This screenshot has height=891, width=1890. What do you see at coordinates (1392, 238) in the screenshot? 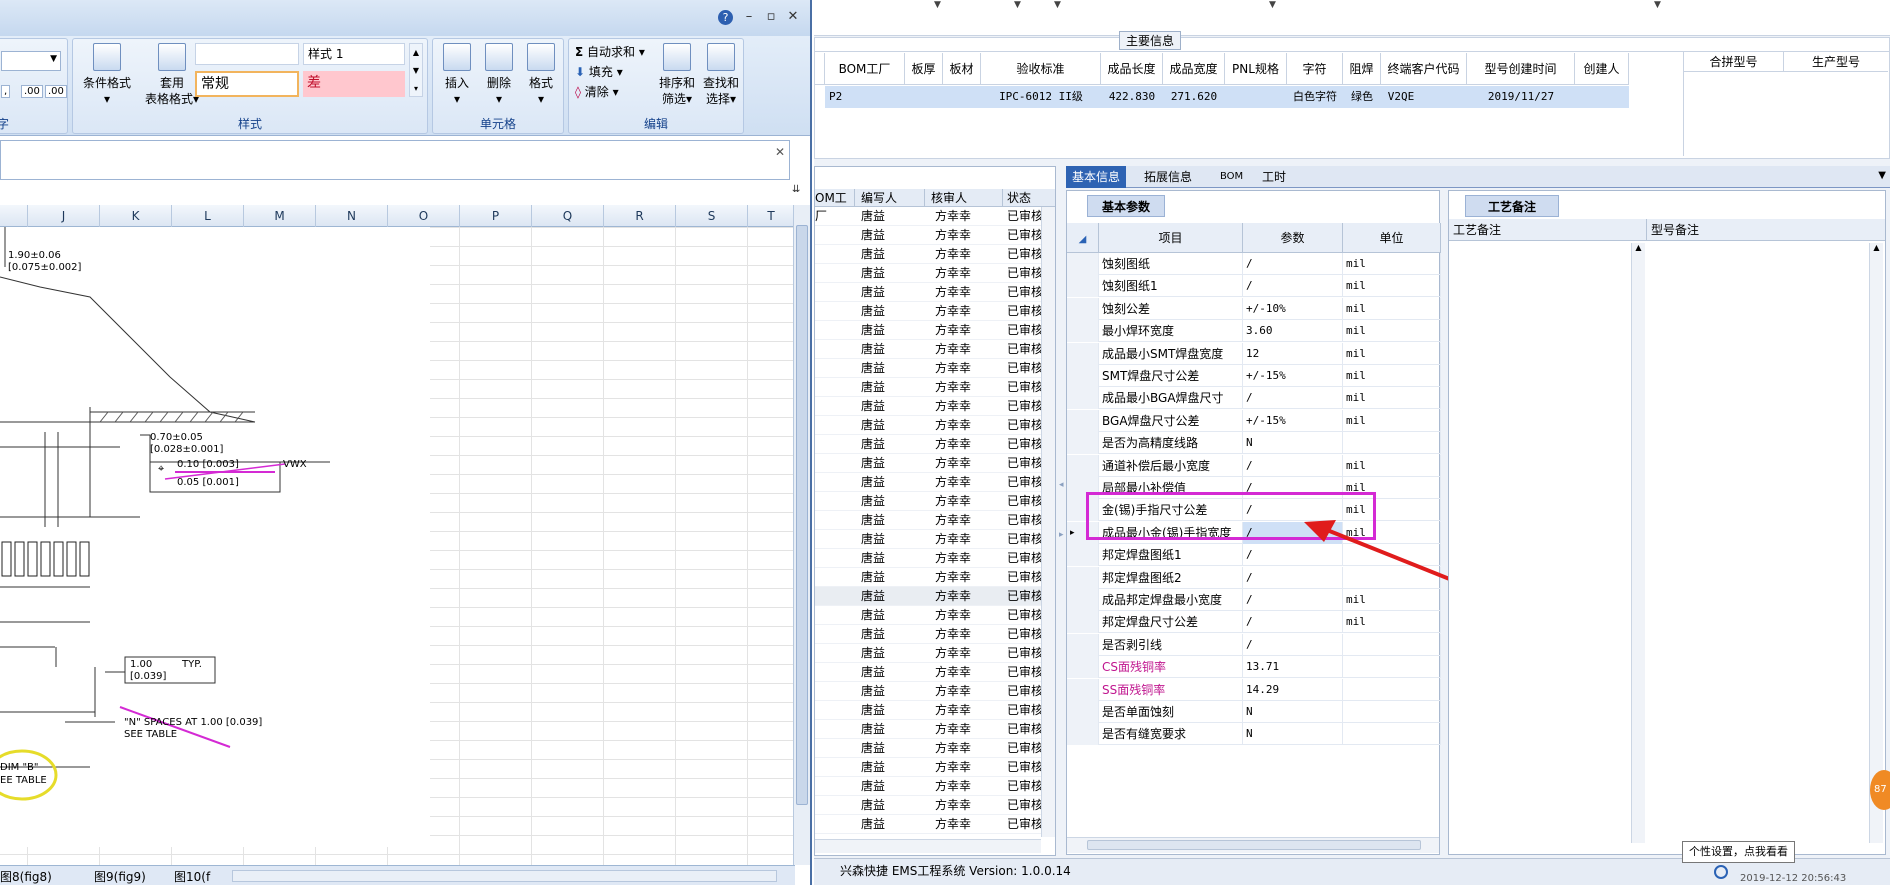
I see `params-header-unit: 单位` at bounding box center [1392, 238].